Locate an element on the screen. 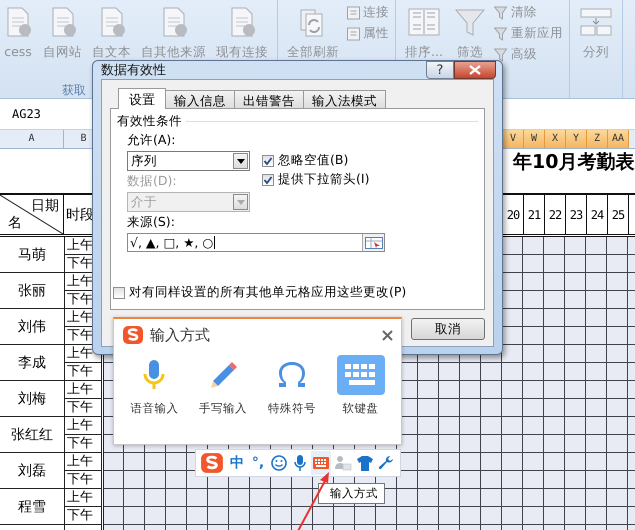 This screenshot has width=635, height=530. column-header: X is located at coordinates (555, 139).